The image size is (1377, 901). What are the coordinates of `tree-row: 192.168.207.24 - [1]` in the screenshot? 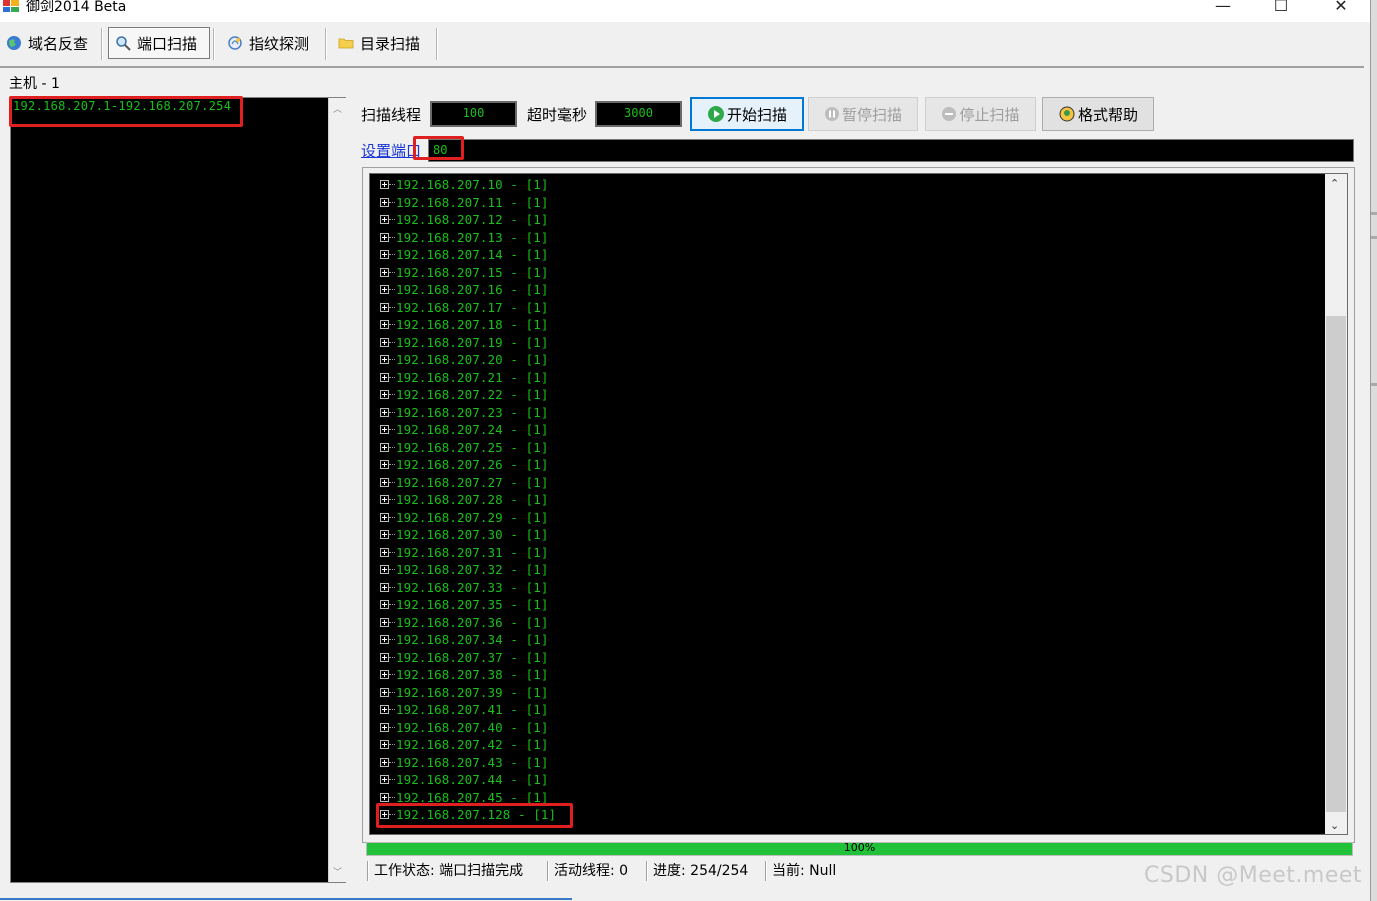 It's located at (464, 429).